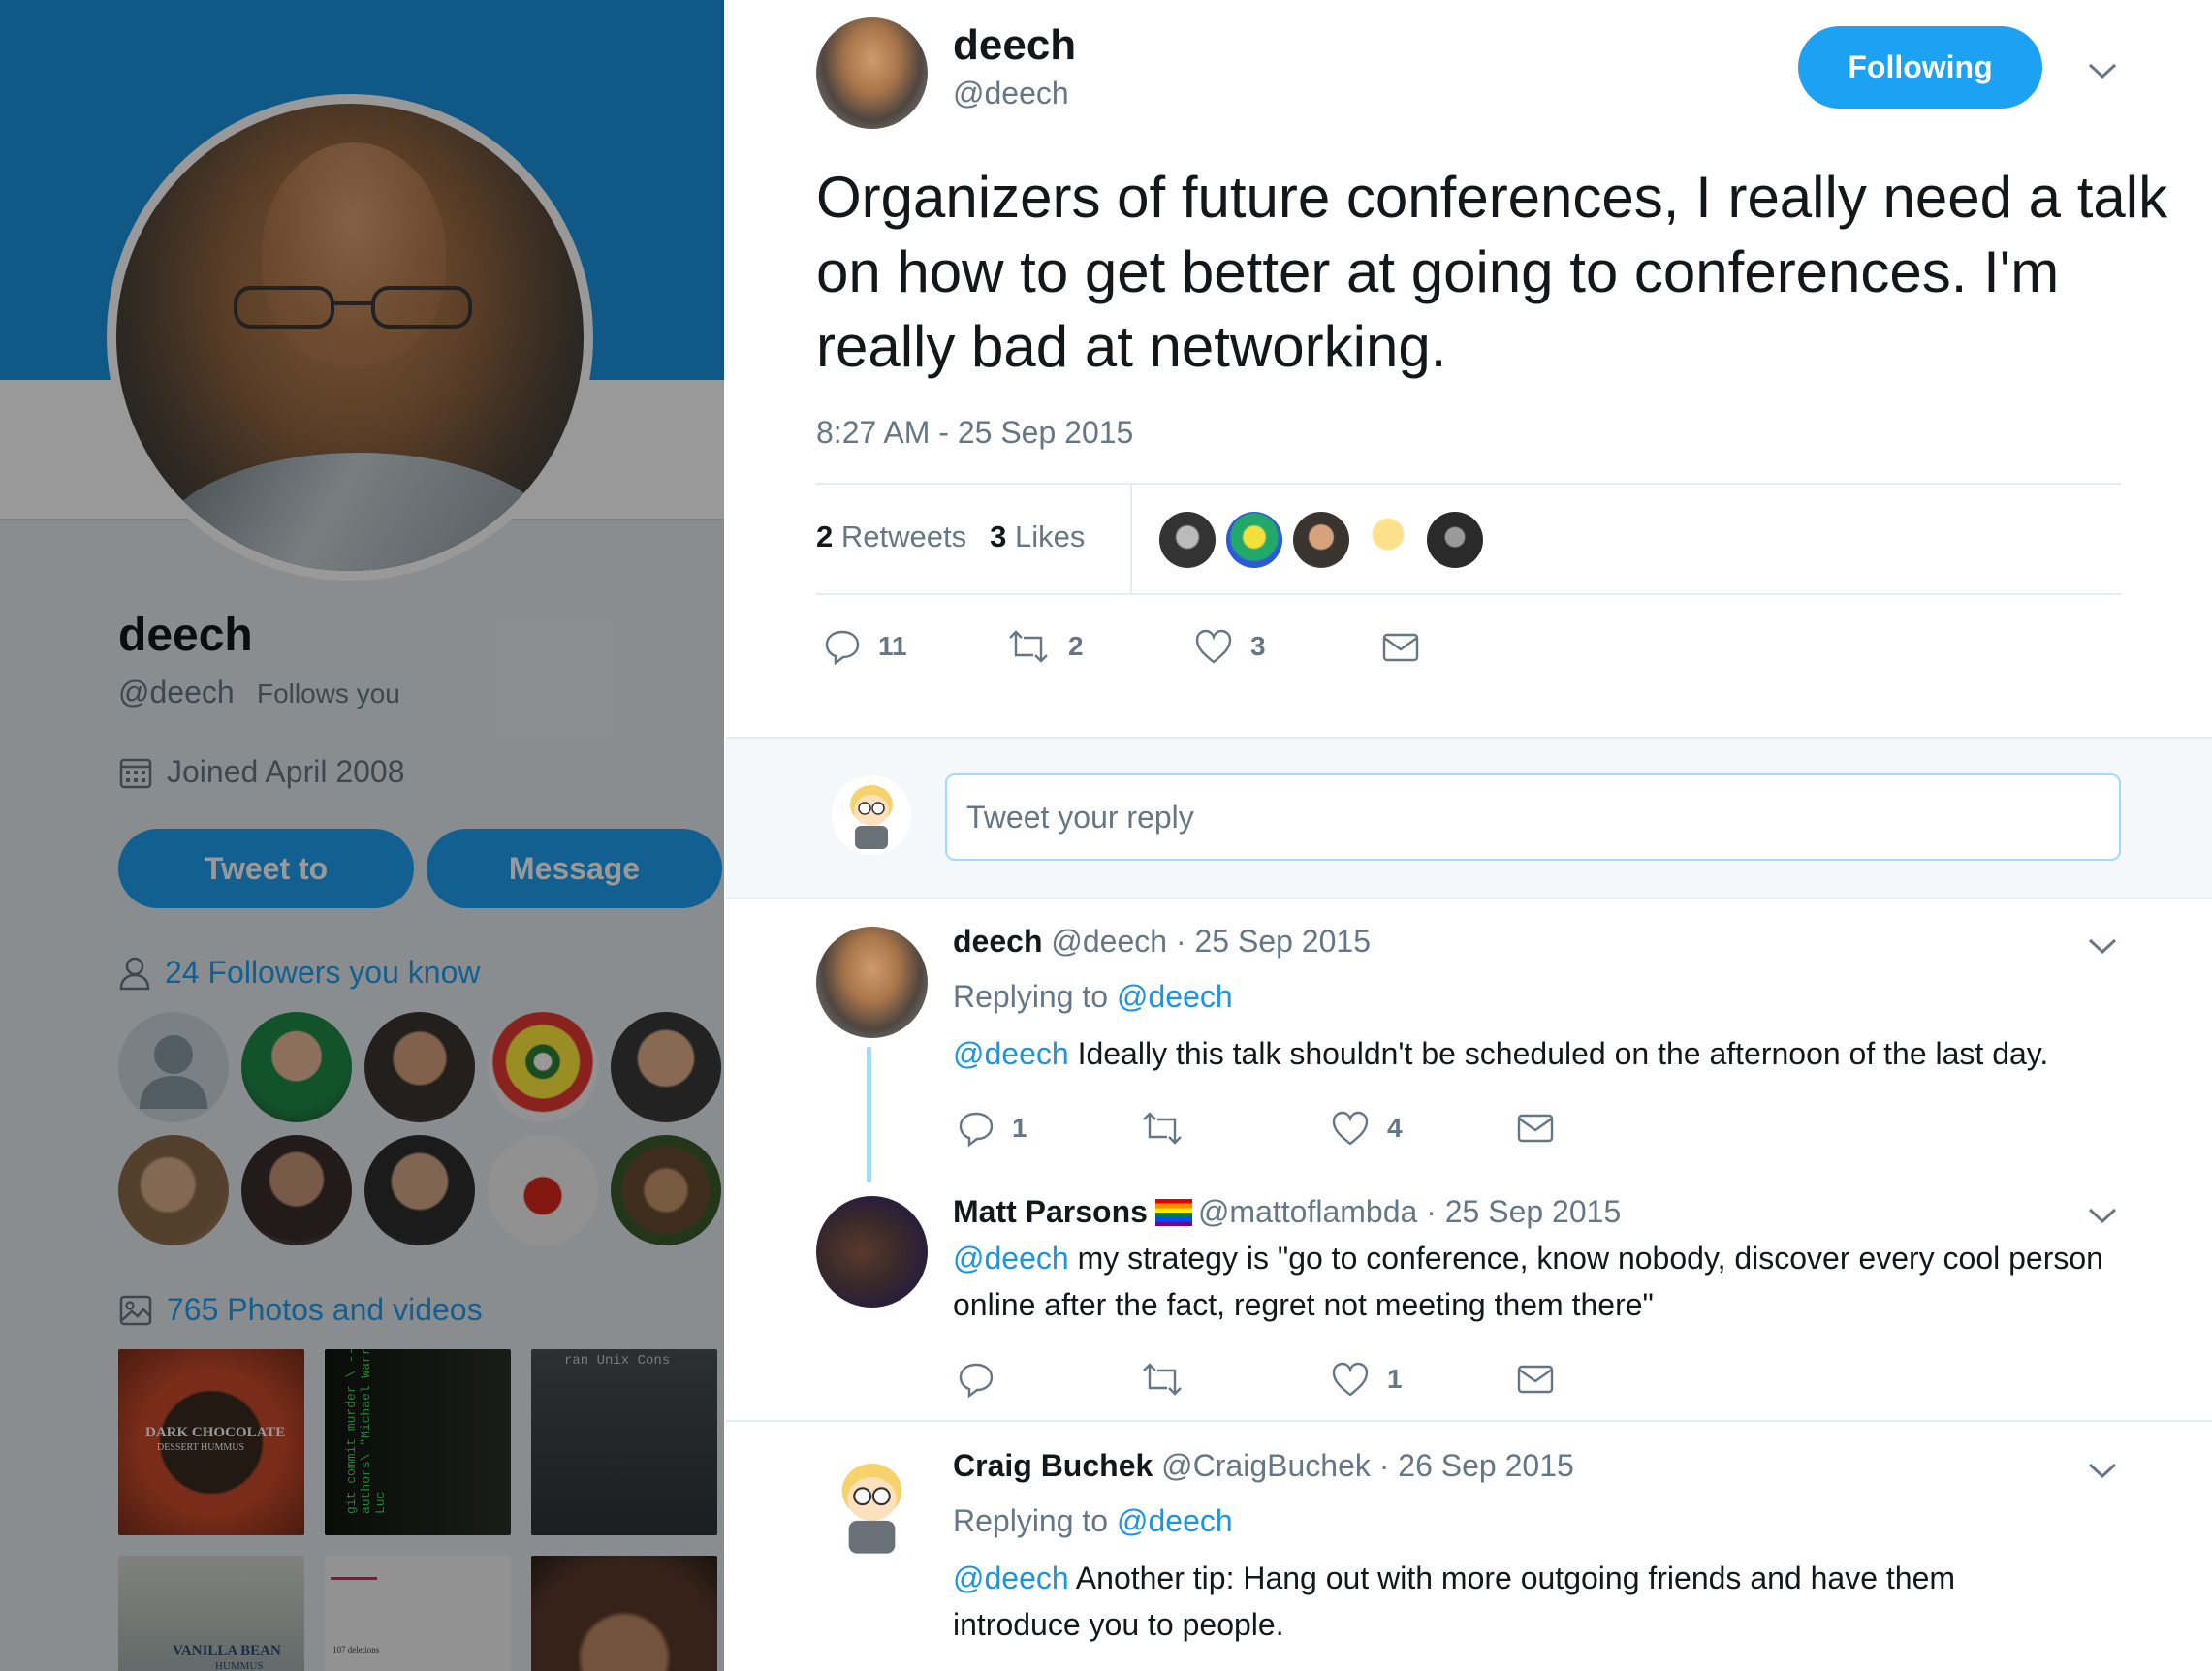 This screenshot has height=1671, width=2212. What do you see at coordinates (239, 1666) in the screenshot?
I see `thumbnail-subcaption: HUMMUS` at bounding box center [239, 1666].